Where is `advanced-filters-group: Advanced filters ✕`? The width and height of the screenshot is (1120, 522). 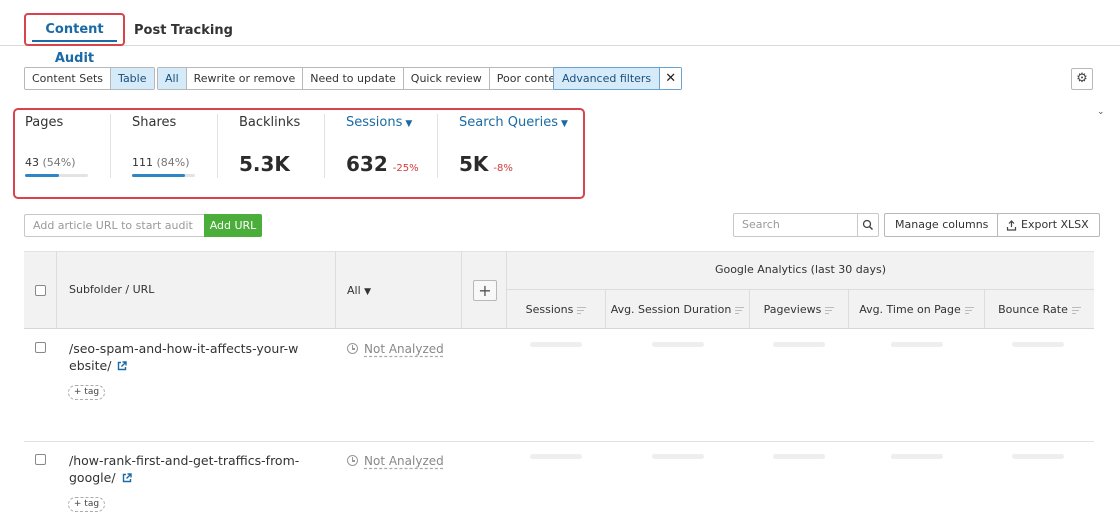 advanced-filters-group: Advanced filters ✕ is located at coordinates (618, 78).